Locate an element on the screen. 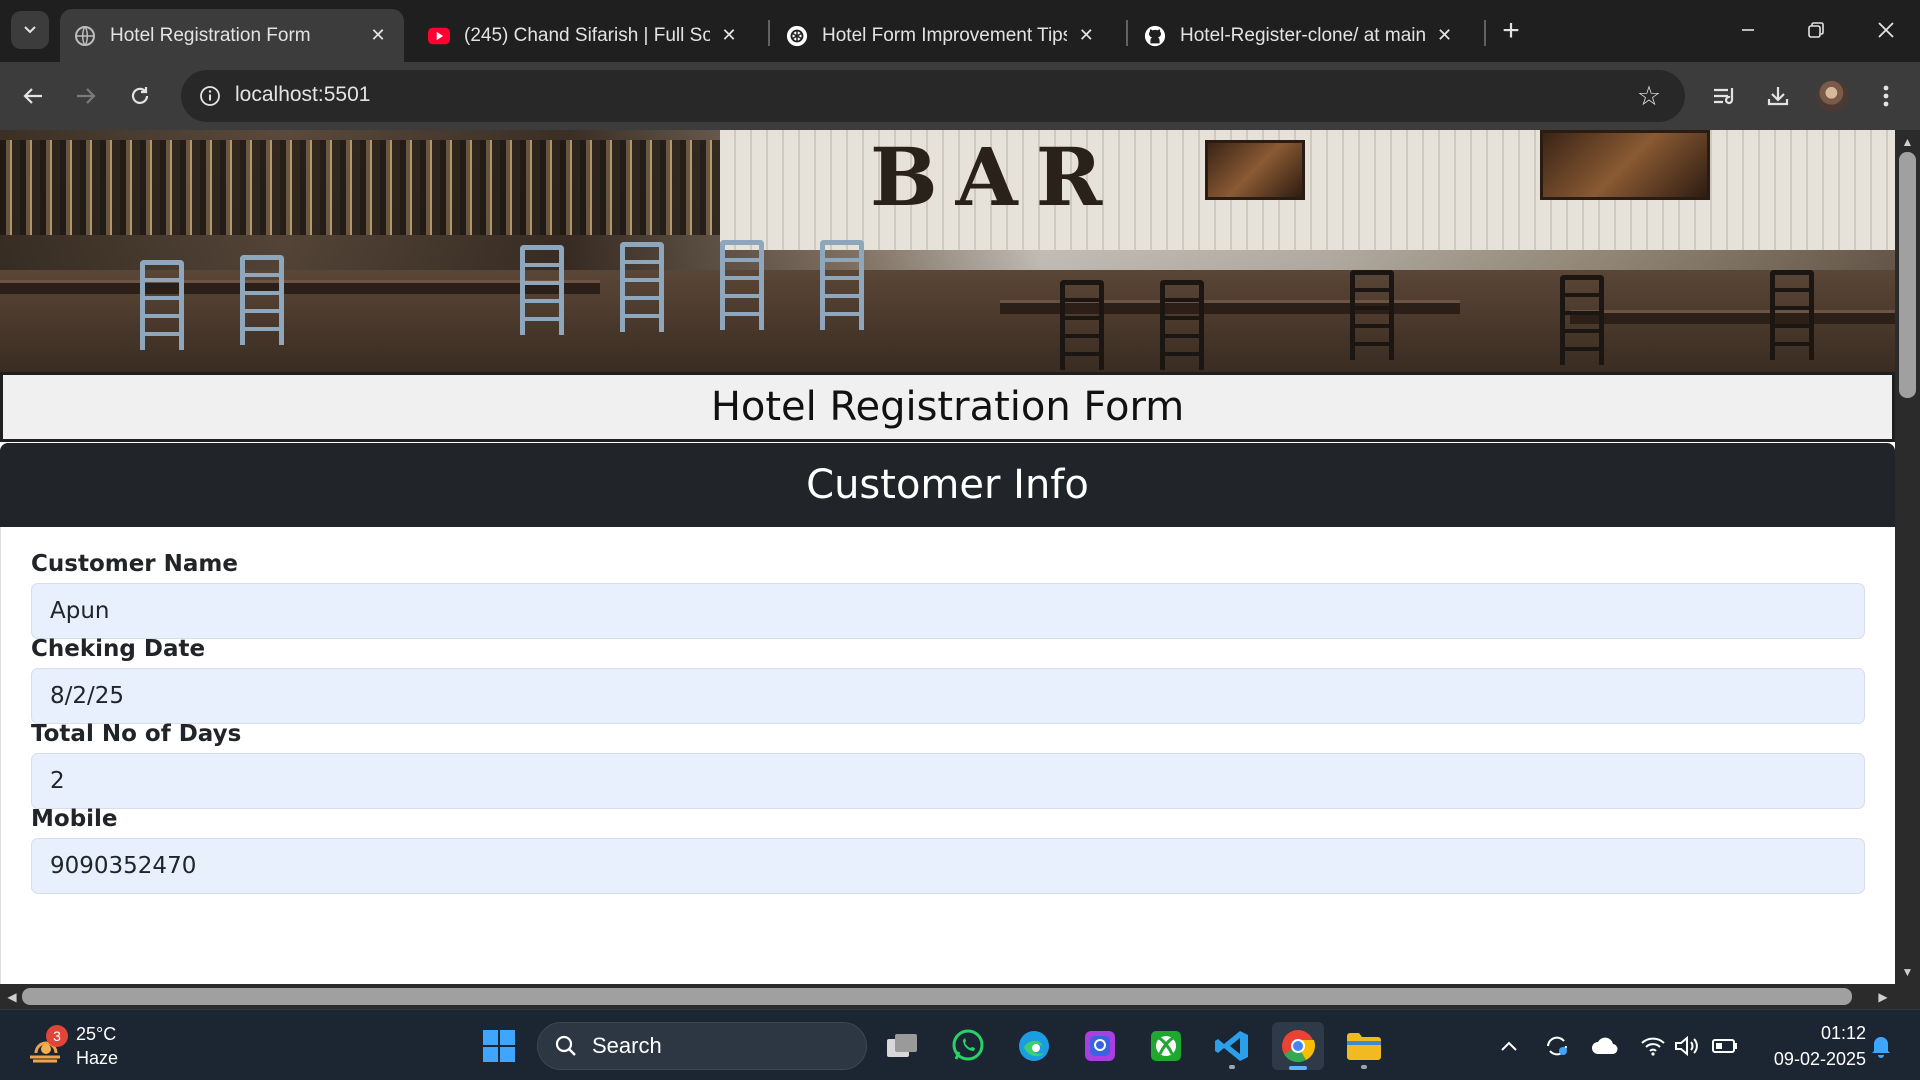 The image size is (1920, 1080). chrome-app is located at coordinates (1298, 1046).